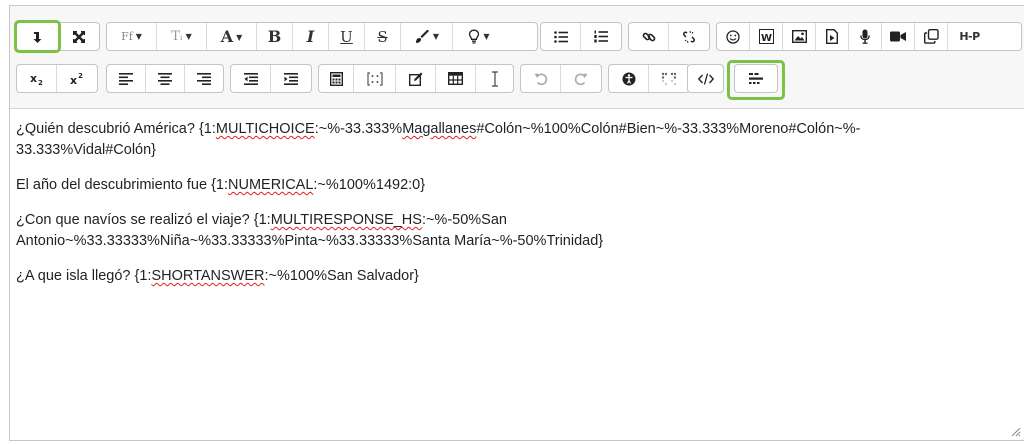  I want to click on text-cursor-button, so click(494, 78).